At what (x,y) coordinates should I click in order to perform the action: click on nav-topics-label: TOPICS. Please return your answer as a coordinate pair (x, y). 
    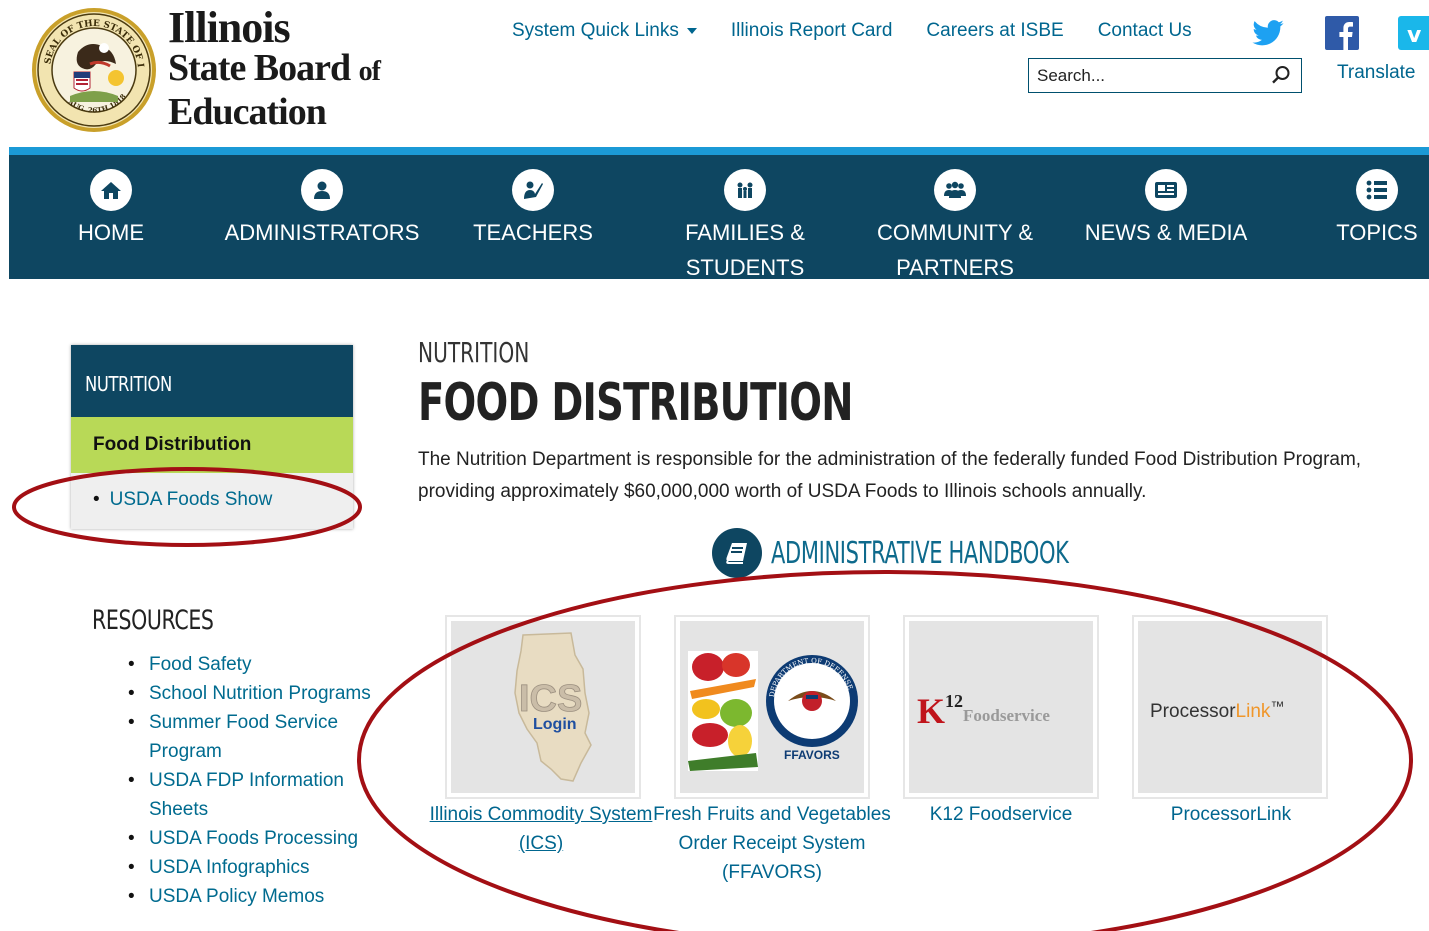
    Looking at the image, I should click on (1377, 232).